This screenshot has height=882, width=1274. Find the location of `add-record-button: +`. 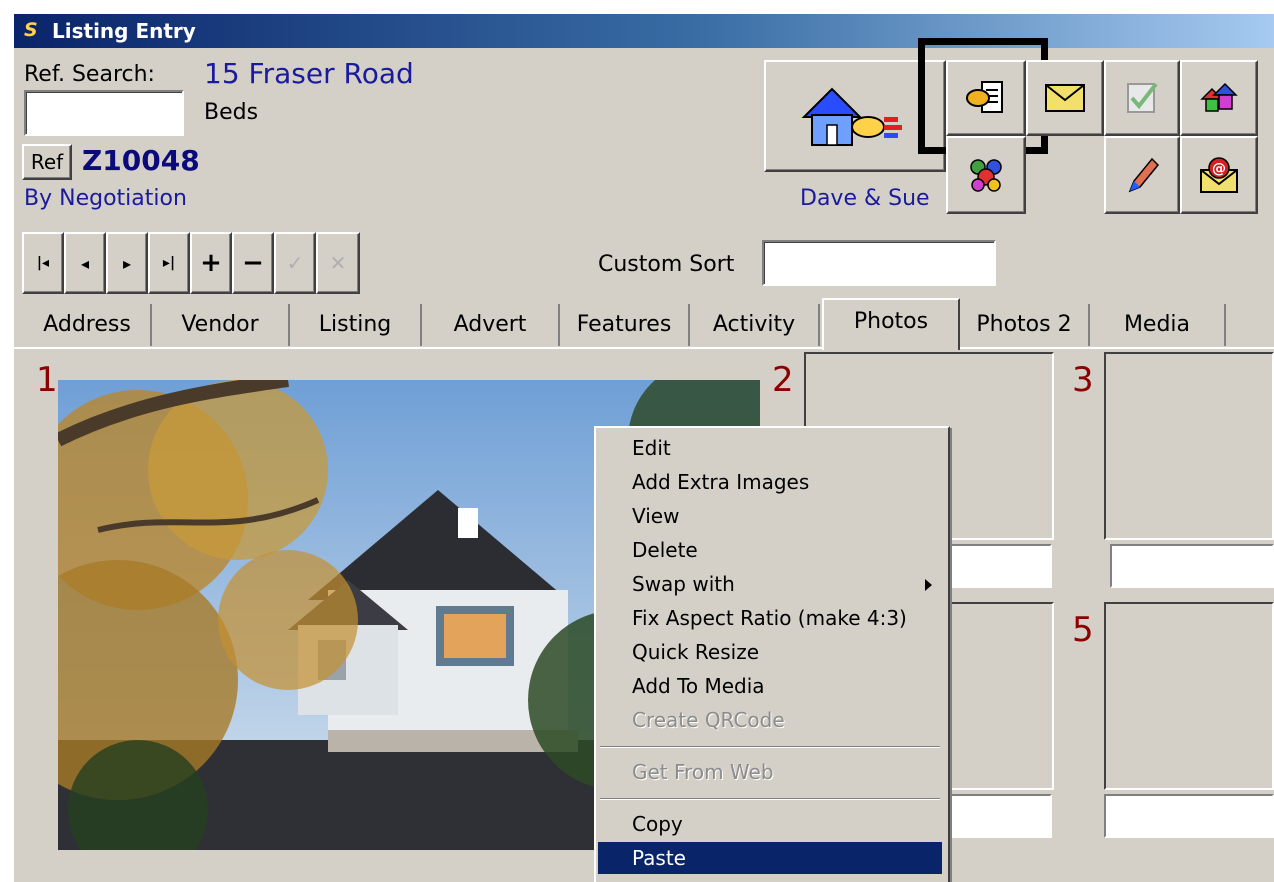

add-record-button: + is located at coordinates (211, 263).